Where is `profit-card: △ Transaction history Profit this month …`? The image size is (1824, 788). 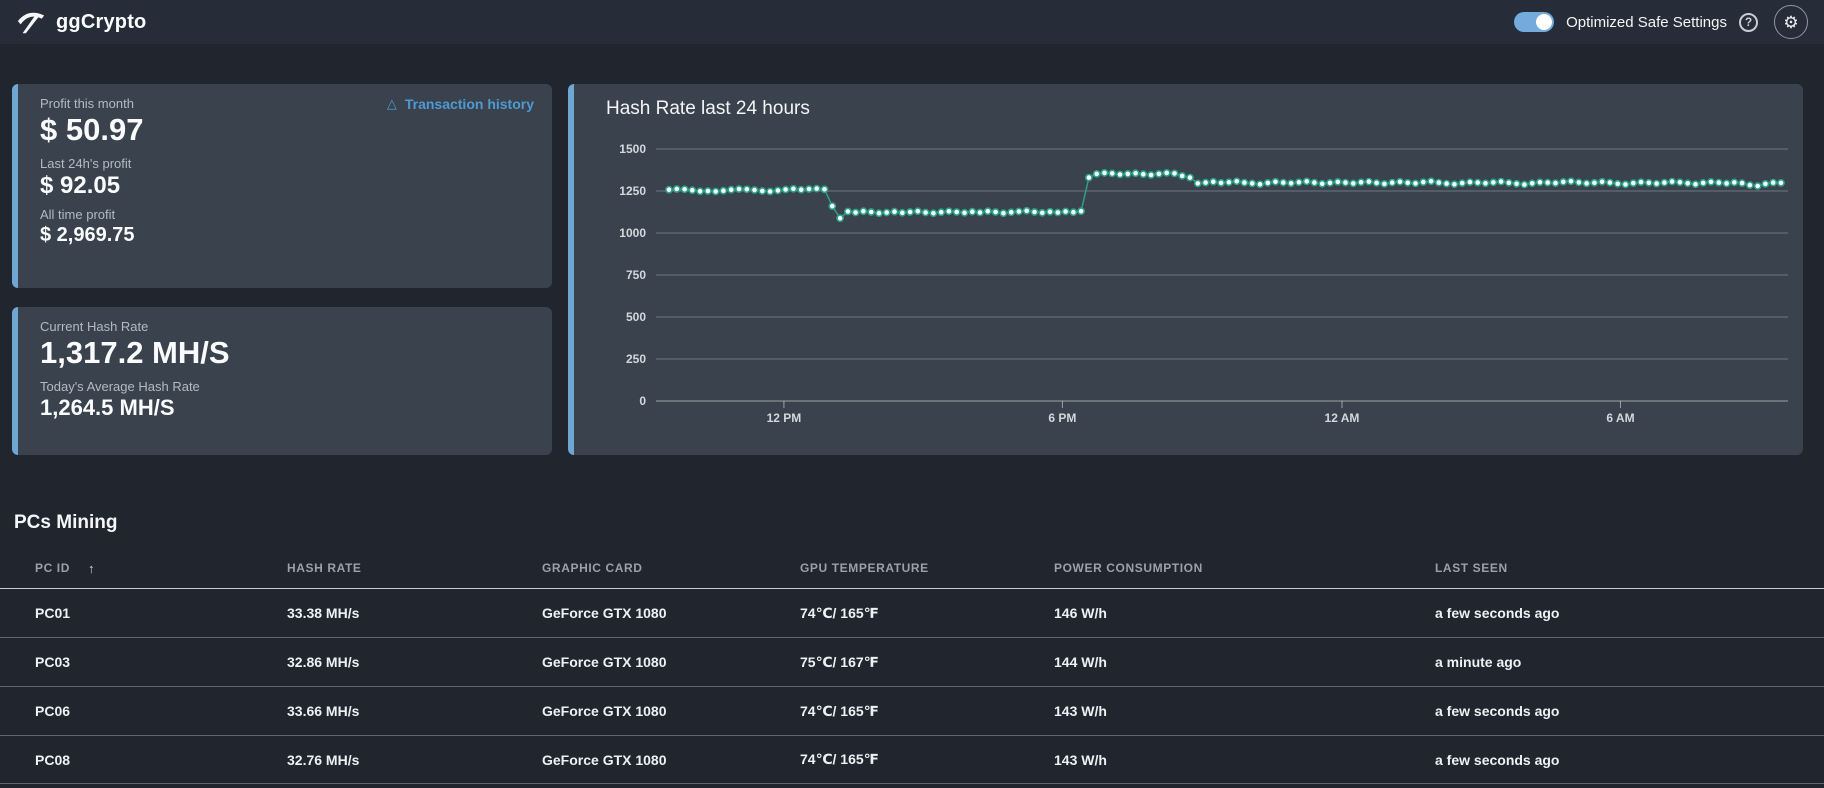 profit-card: △ Transaction history Profit this month … is located at coordinates (282, 186).